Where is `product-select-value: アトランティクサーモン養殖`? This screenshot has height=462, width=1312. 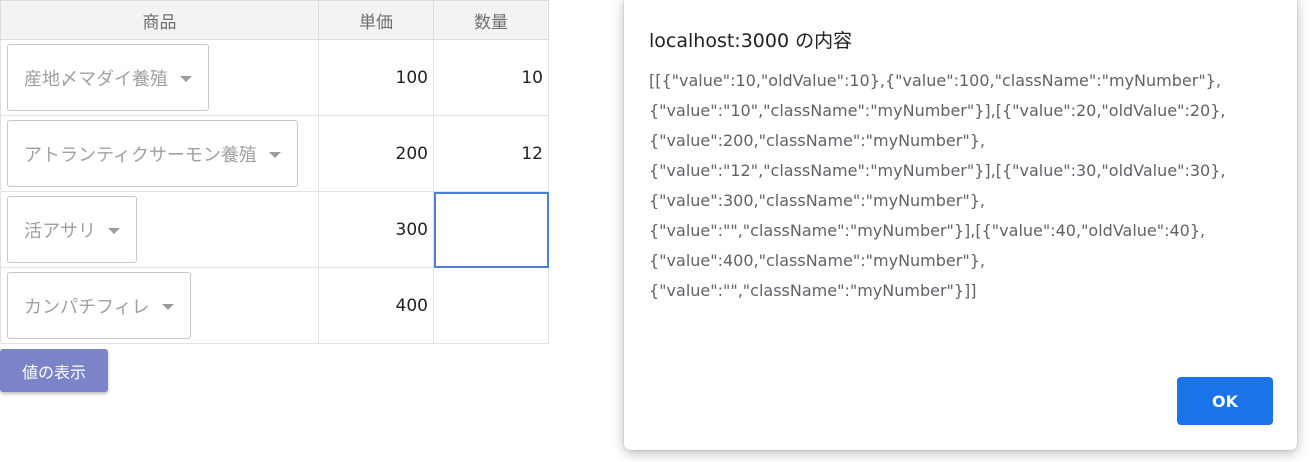 product-select-value: アトランティクサーモン養殖 is located at coordinates (140, 155).